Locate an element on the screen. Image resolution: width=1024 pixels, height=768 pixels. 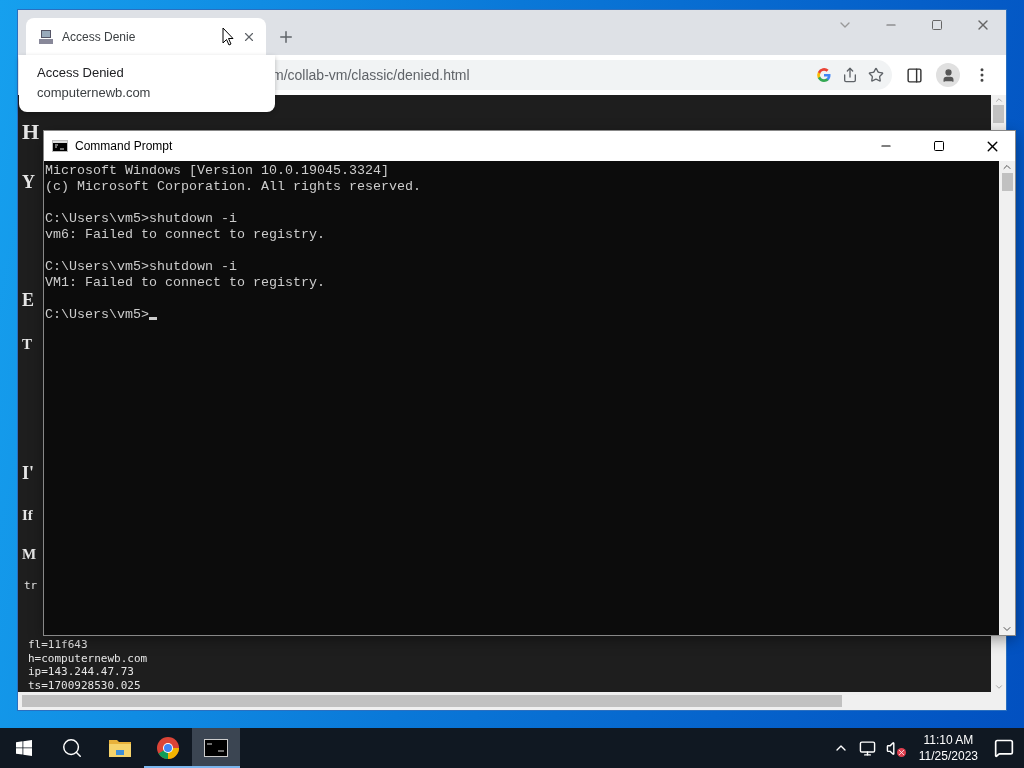
notification-icon is located at coordinates (1004, 748).